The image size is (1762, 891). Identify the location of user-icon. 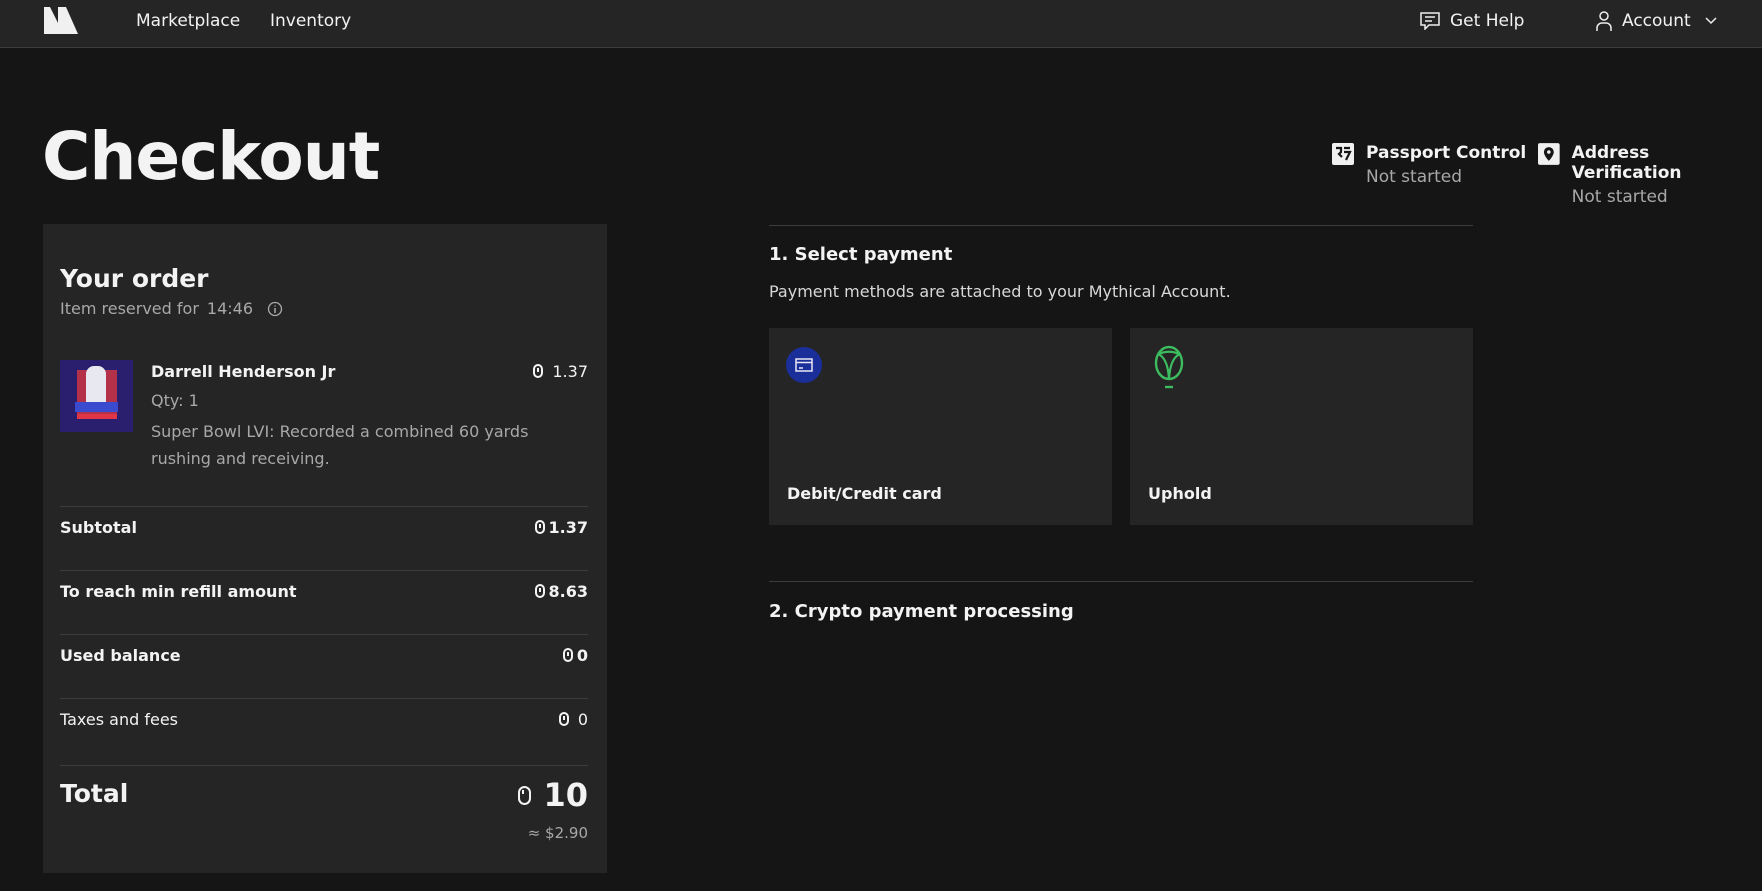
(1604, 21).